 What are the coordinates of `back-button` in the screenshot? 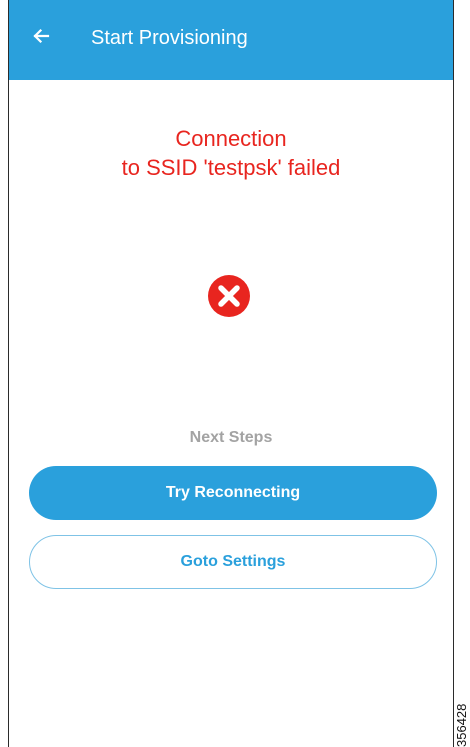 It's located at (41, 36).